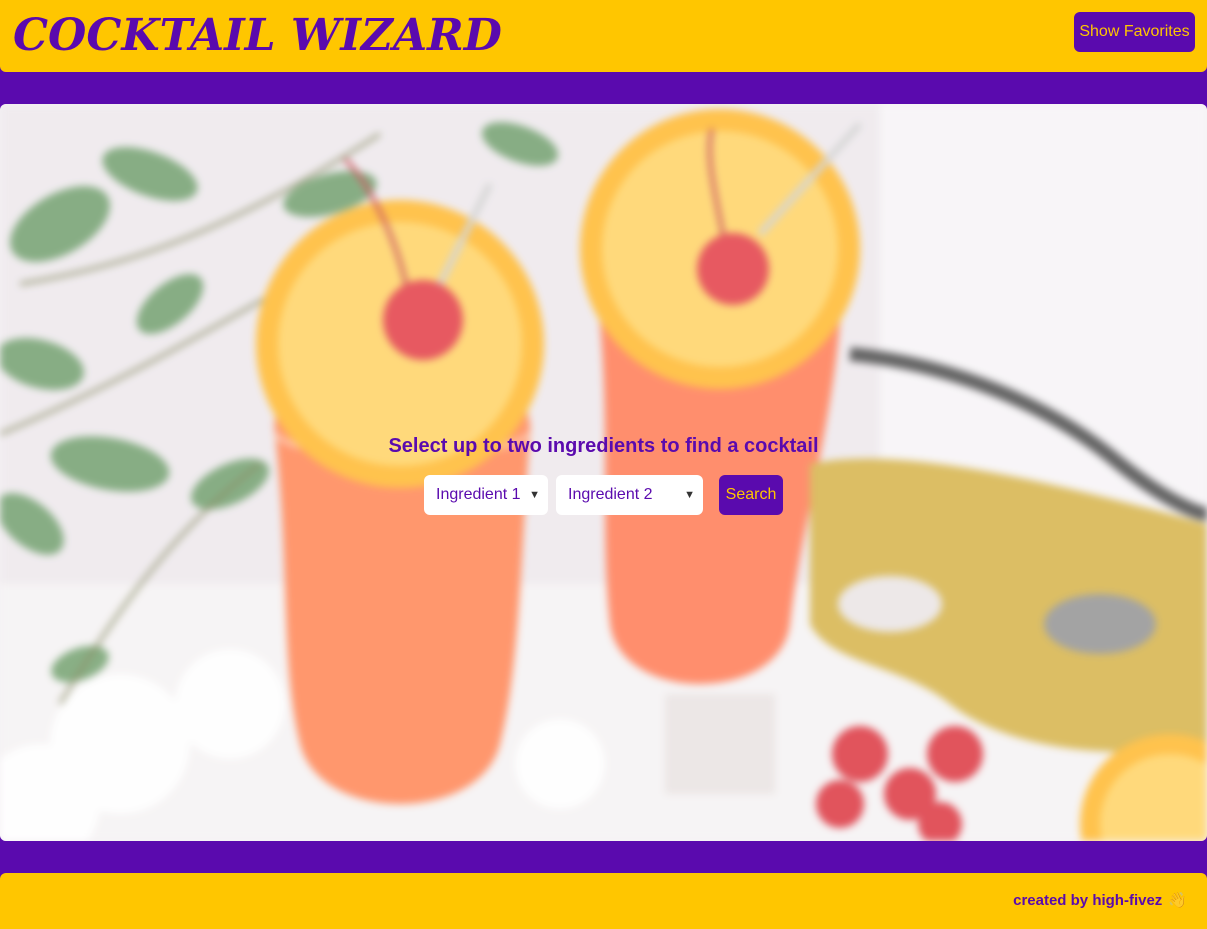 Image resolution: width=1207 pixels, height=929 pixels. I want to click on credit-text-wrapper: created by high-fivez 👋, so click(1100, 901).